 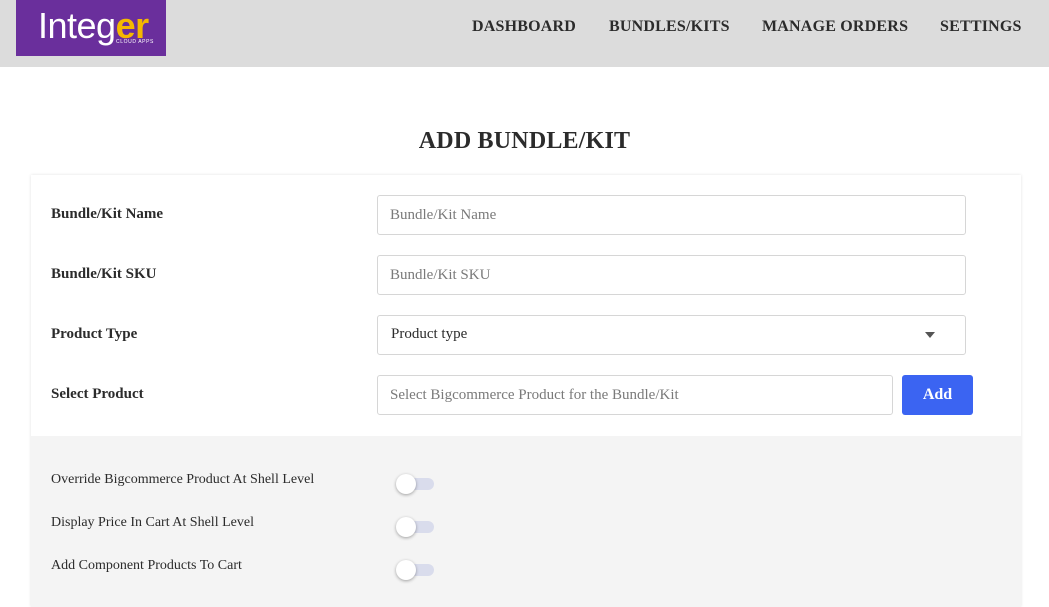 I want to click on logo: Integer CLOUD APPS, so click(x=91, y=28).